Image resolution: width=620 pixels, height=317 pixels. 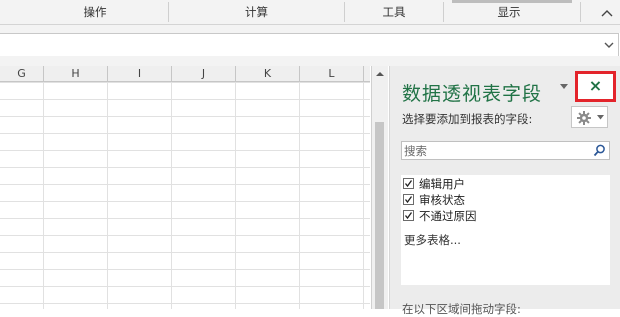 I want to click on column-header: G, so click(x=22, y=74).